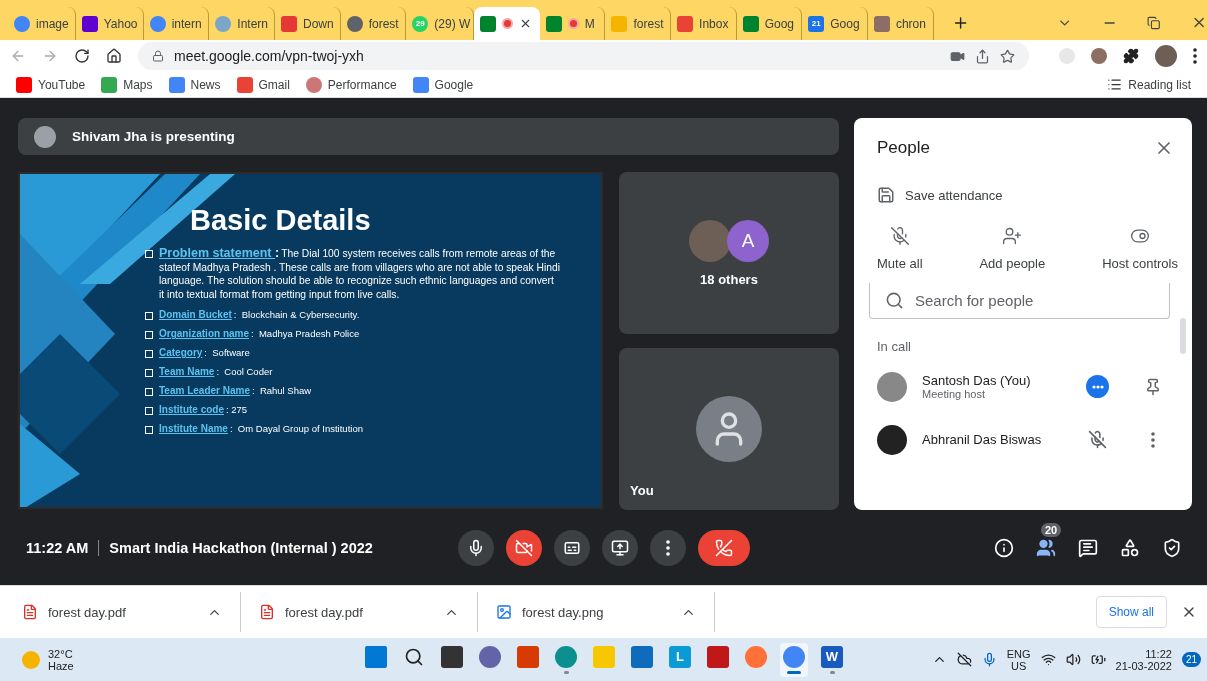  What do you see at coordinates (187, 371) in the screenshot?
I see `slide-field-label: Team Name` at bounding box center [187, 371].